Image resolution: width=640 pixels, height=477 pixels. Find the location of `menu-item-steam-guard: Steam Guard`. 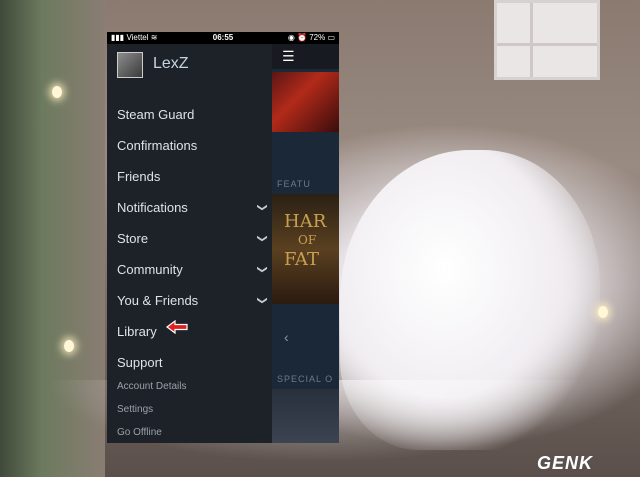

menu-item-steam-guard: Steam Guard is located at coordinates (189, 114).